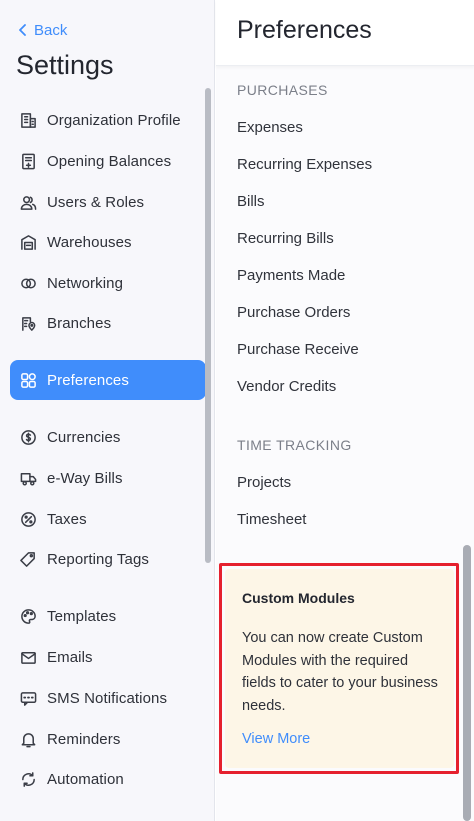 Image resolution: width=474 pixels, height=821 pixels. What do you see at coordinates (304, 164) in the screenshot?
I see `pref-link-recurring-expenses: Recurring Expenses` at bounding box center [304, 164].